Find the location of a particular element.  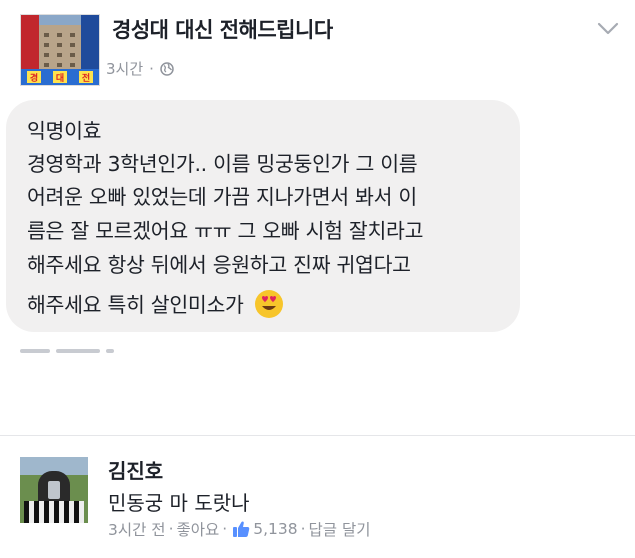

avatar-building is located at coordinates (60, 50).